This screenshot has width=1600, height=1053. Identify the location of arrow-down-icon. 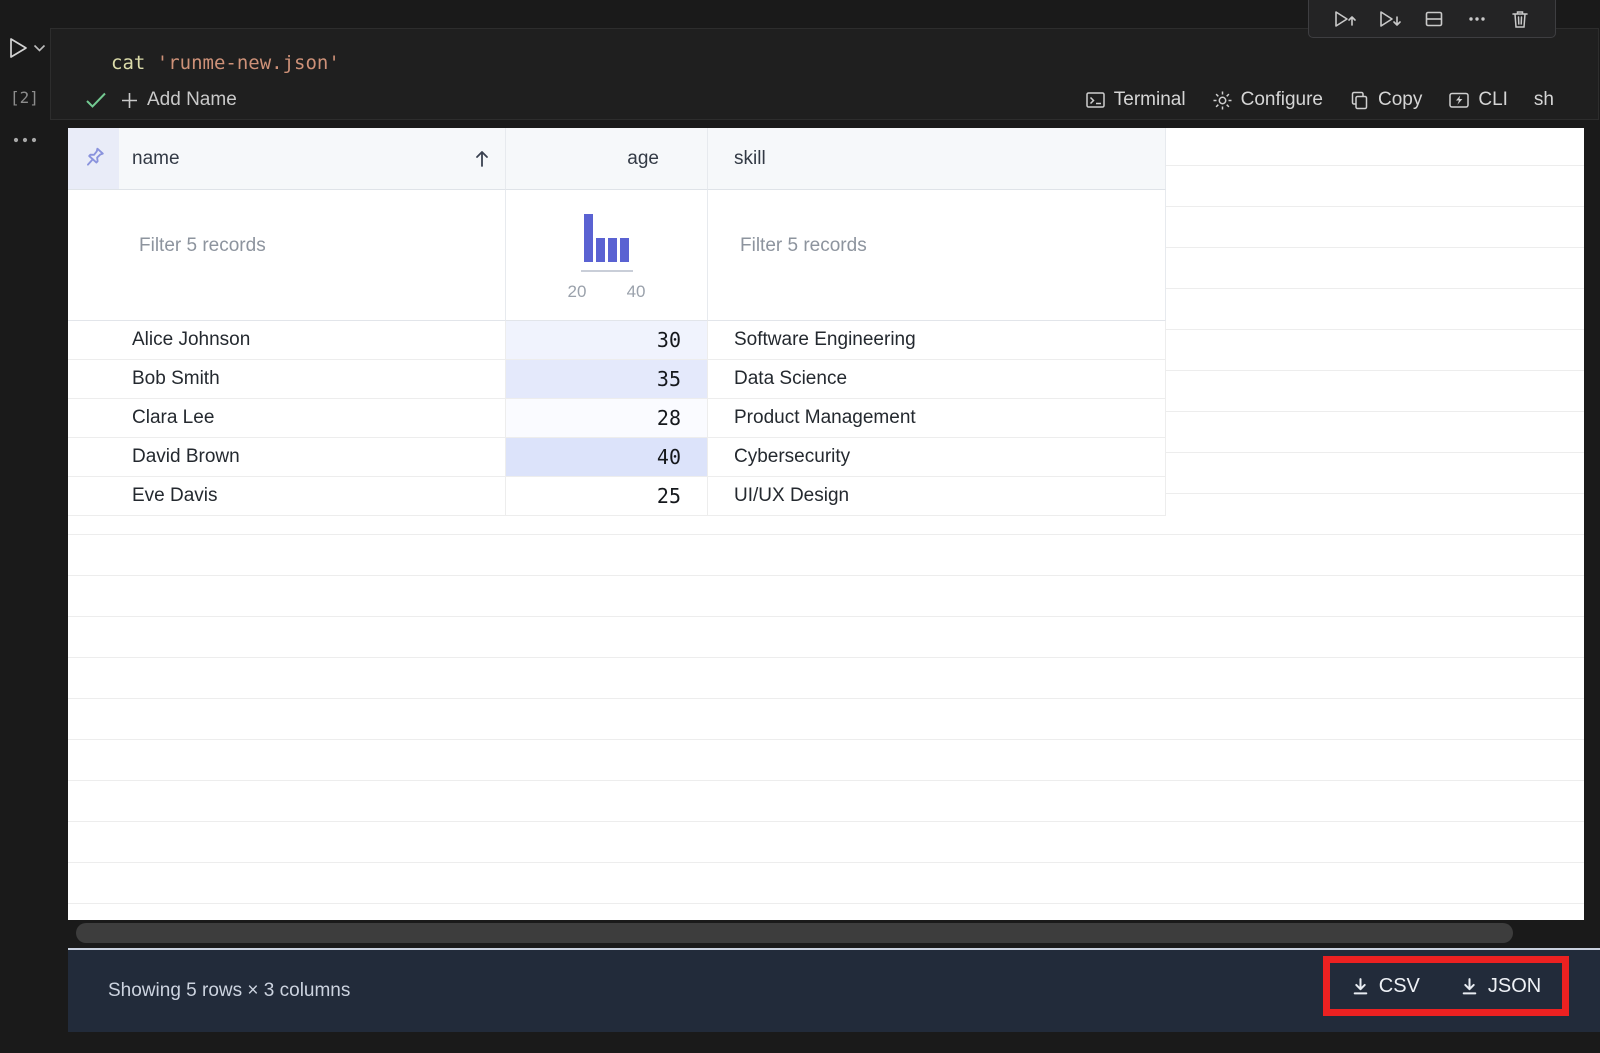
(1397, 20).